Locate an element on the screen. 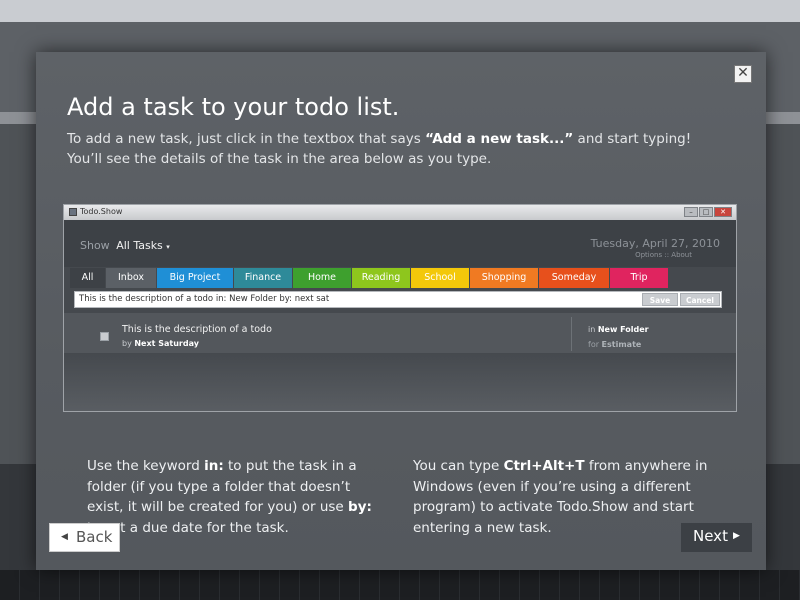  right-triangle-icon: ▶ is located at coordinates (736, 536).